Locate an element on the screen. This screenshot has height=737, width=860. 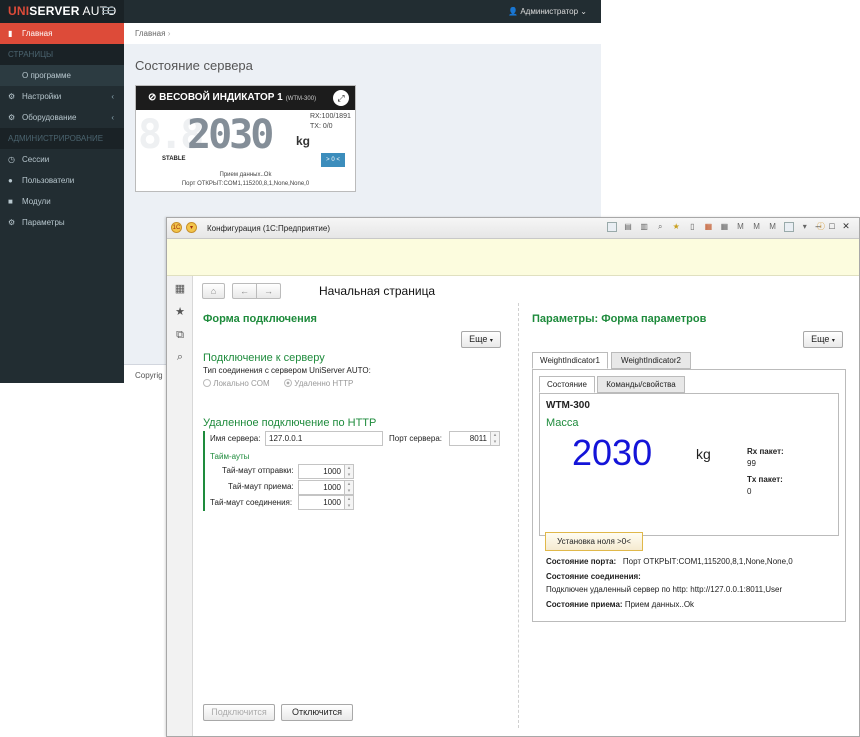
sidebar-item-modules: ■ Модули is located at coordinates (62, 201).